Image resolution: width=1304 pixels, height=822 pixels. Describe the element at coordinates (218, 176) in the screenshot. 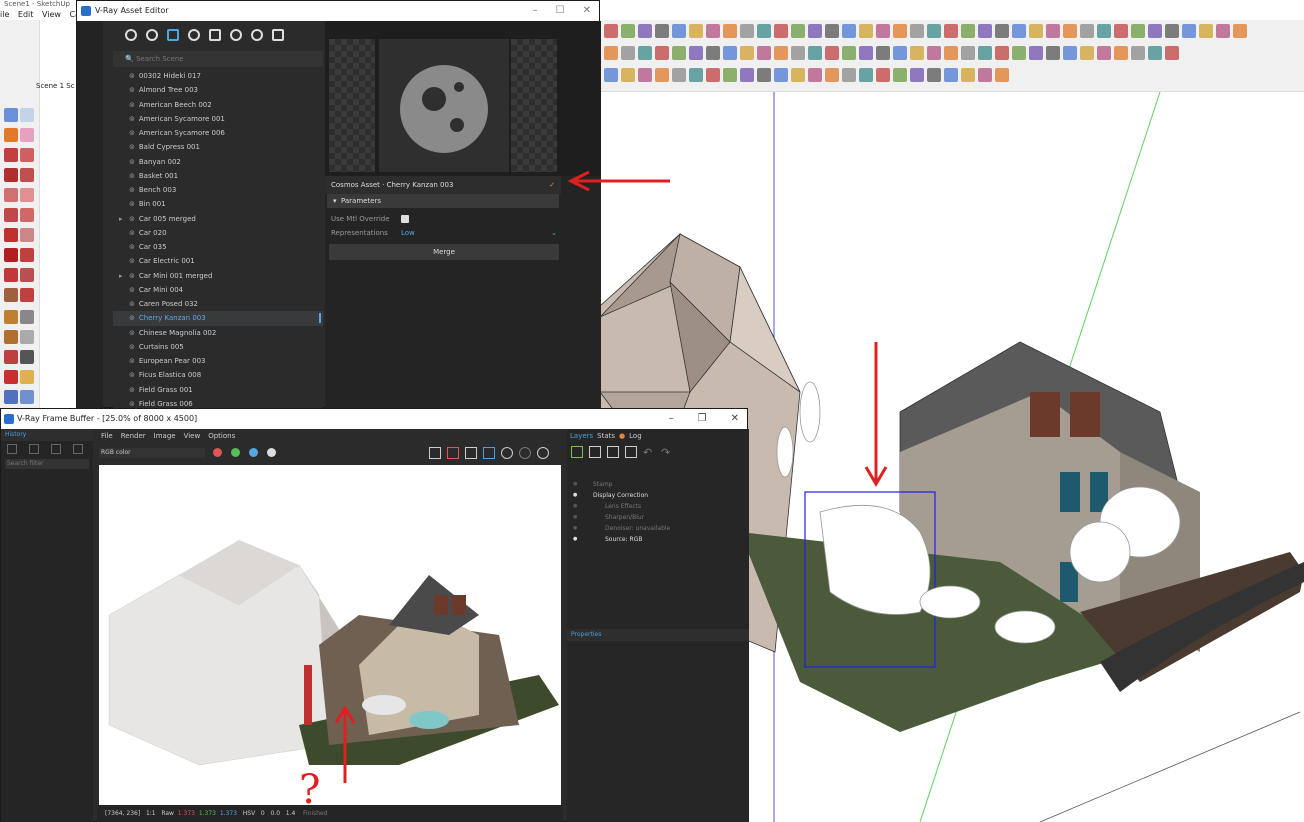

I see `asset-list-item: ⊚ Basket 001` at that location.